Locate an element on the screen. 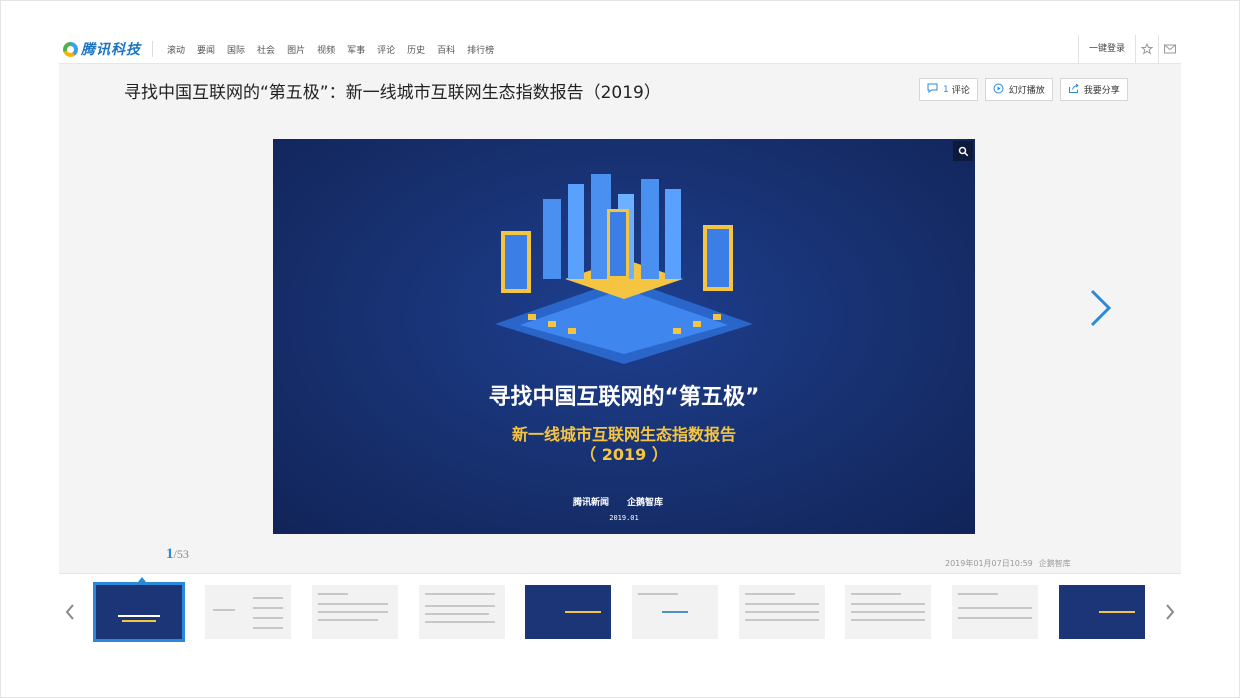 The image size is (1240, 698). nav-item-pictures: 图片 is located at coordinates (296, 49).